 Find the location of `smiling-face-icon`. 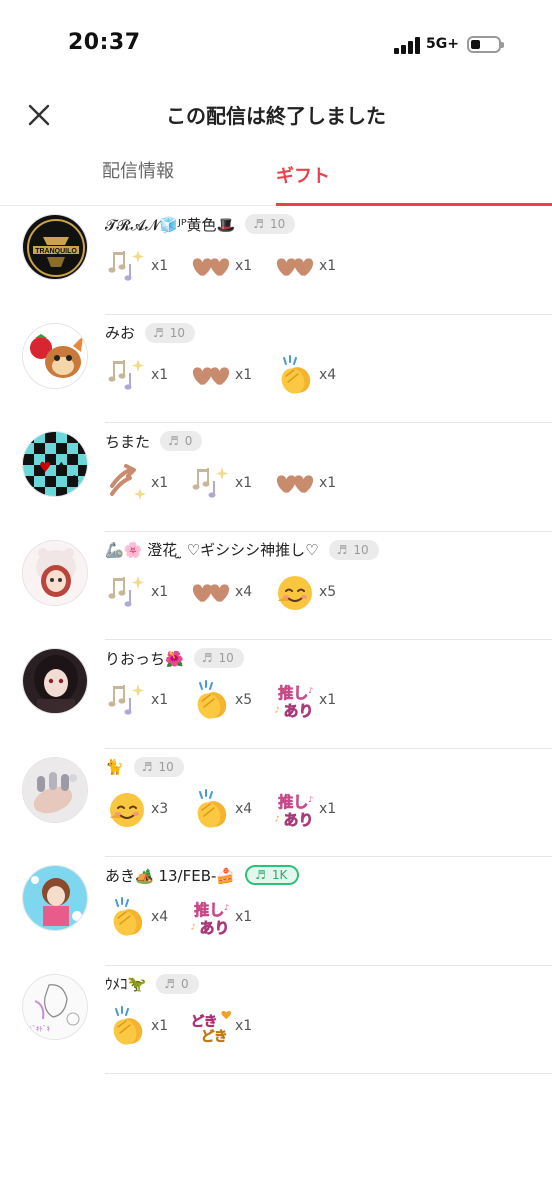

smiling-face-icon is located at coordinates (127, 809).